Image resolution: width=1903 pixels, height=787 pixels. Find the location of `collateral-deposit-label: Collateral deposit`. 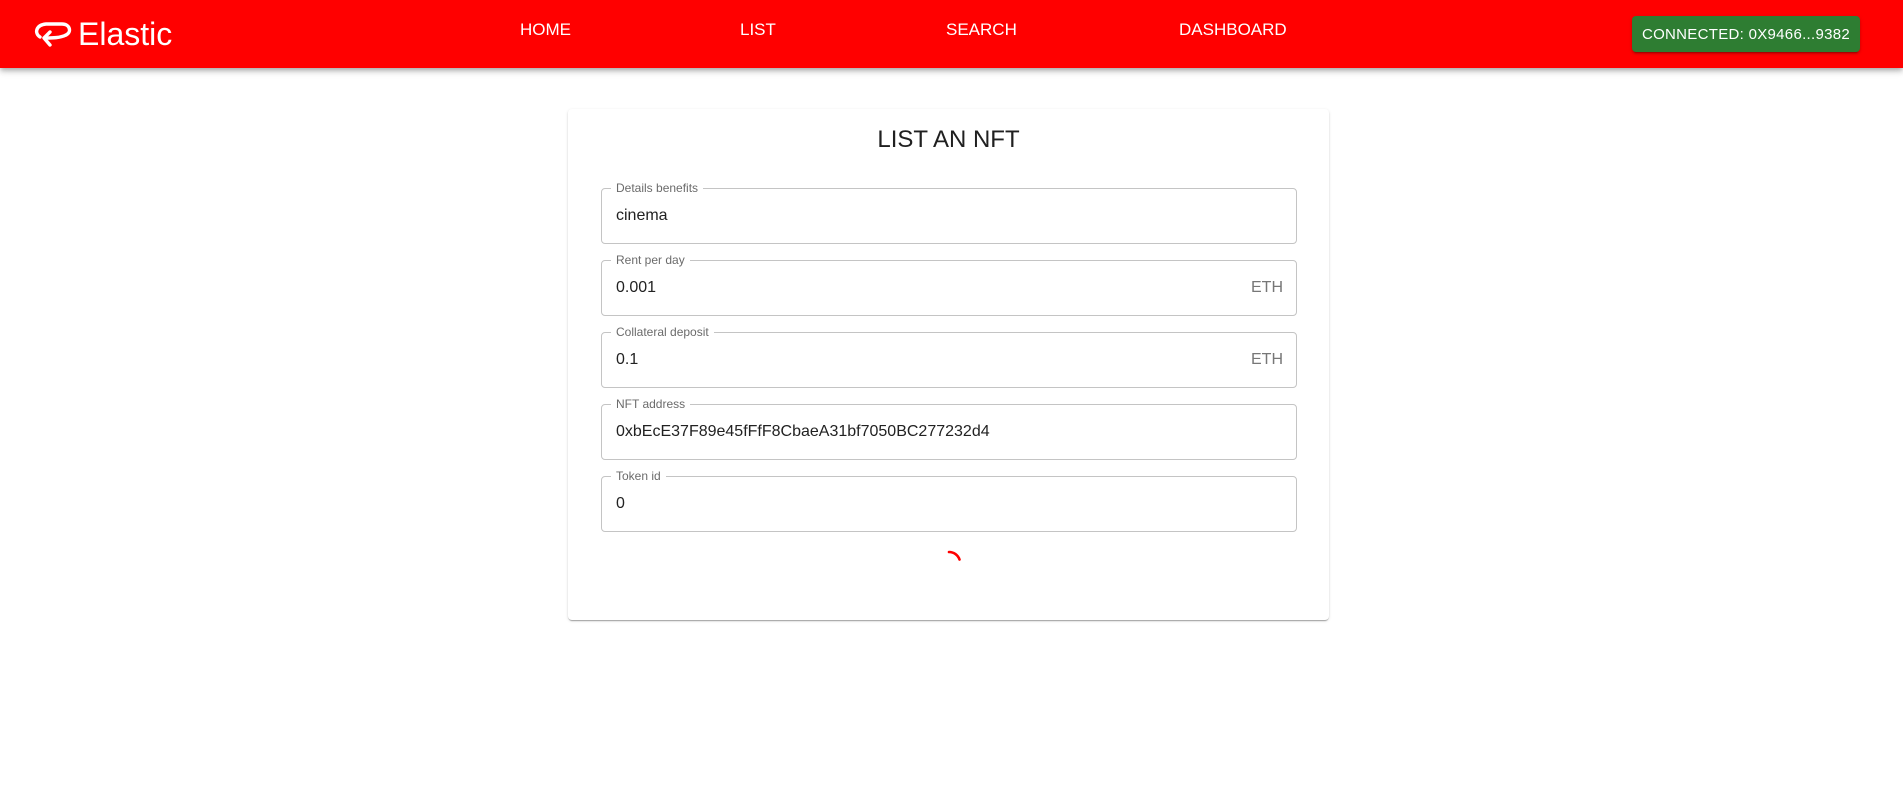

collateral-deposit-label: Collateral deposit is located at coordinates (662, 332).